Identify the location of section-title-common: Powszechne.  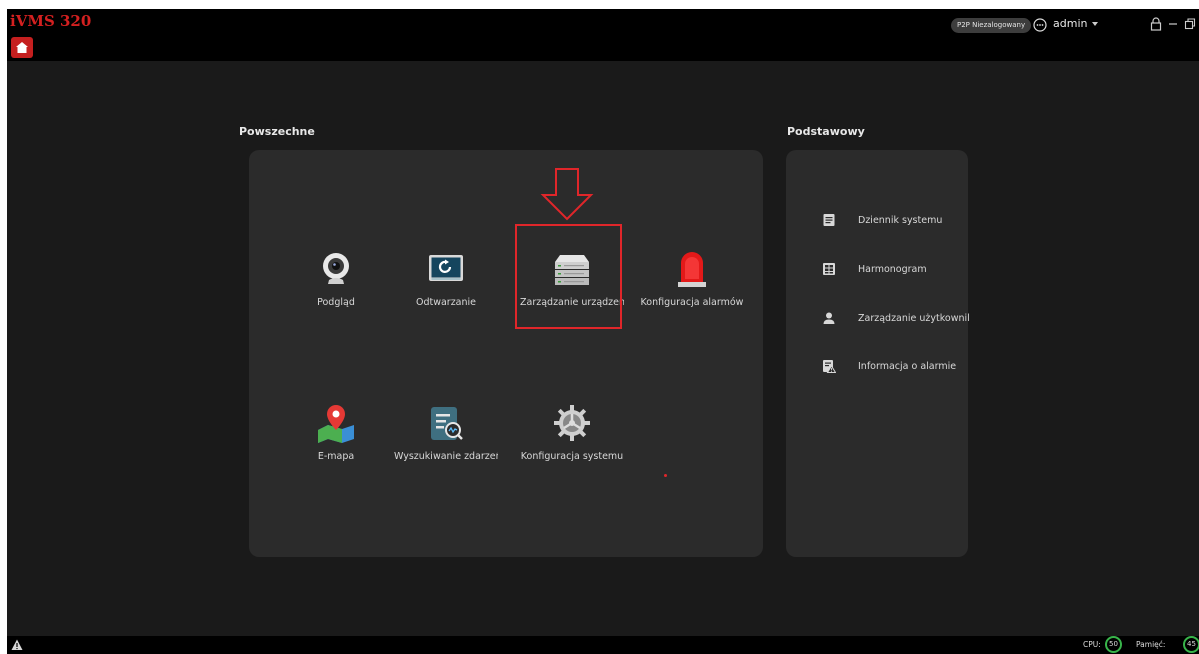
(277, 131).